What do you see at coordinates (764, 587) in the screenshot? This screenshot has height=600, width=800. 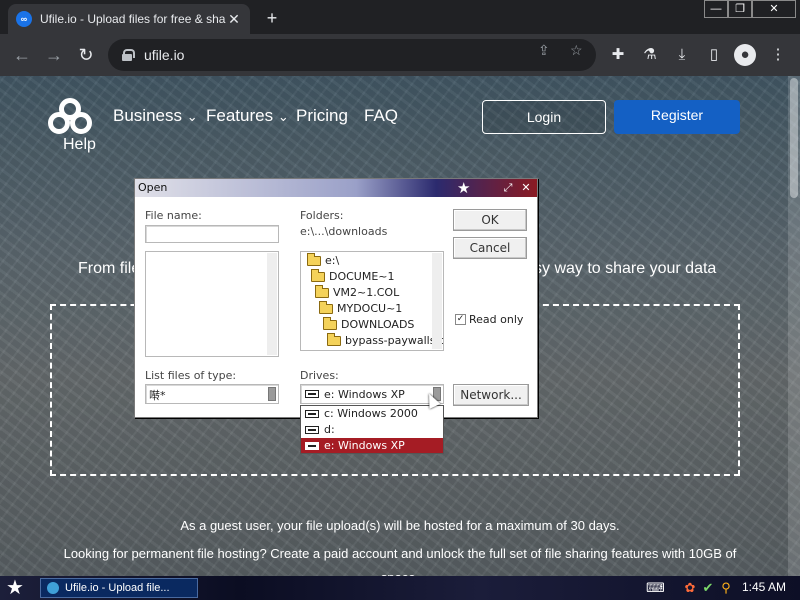 I see `taskbar-clock: 1:45 AM` at bounding box center [764, 587].